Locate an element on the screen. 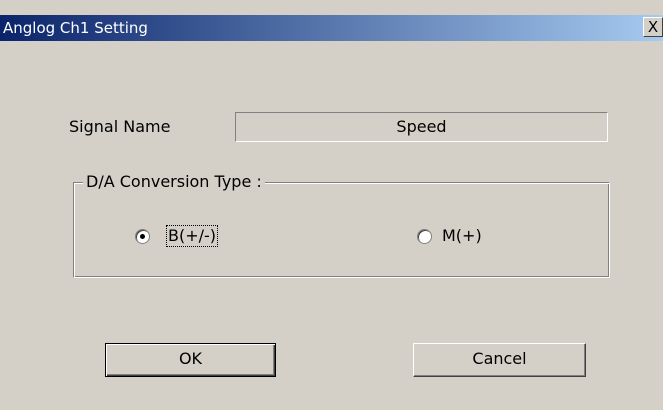 Image resolution: width=663 pixels, height=410 pixels. radio-button-bipolar is located at coordinates (142, 236).